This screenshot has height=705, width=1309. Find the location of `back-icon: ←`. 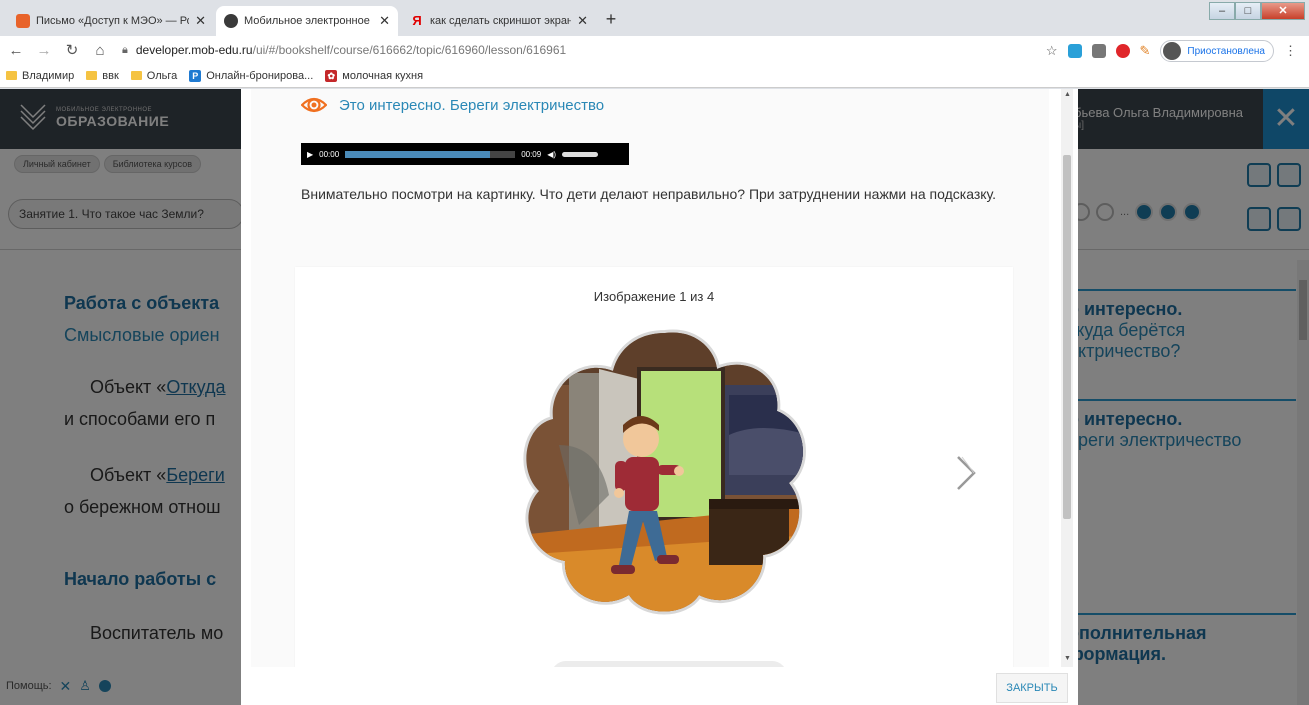

back-icon: ← is located at coordinates (16, 50).